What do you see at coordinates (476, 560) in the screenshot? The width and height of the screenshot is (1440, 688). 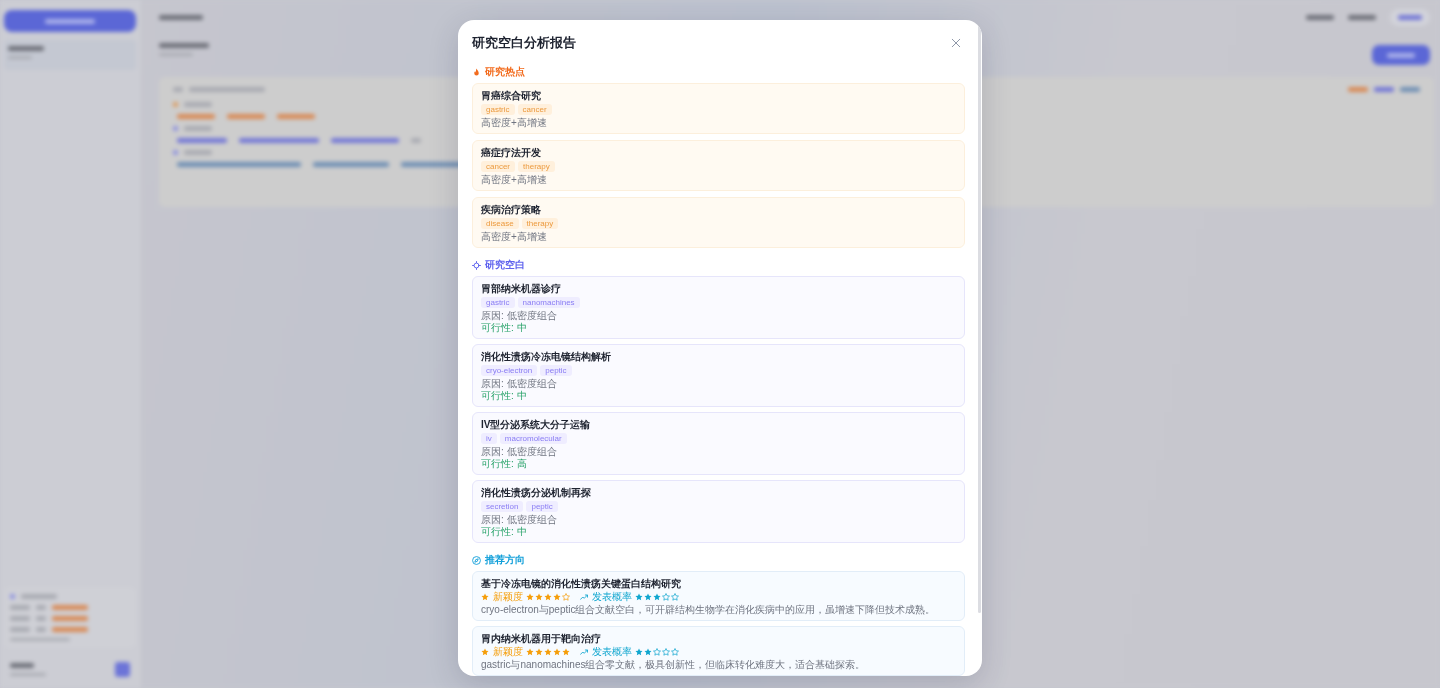 I see `compass-icon` at bounding box center [476, 560].